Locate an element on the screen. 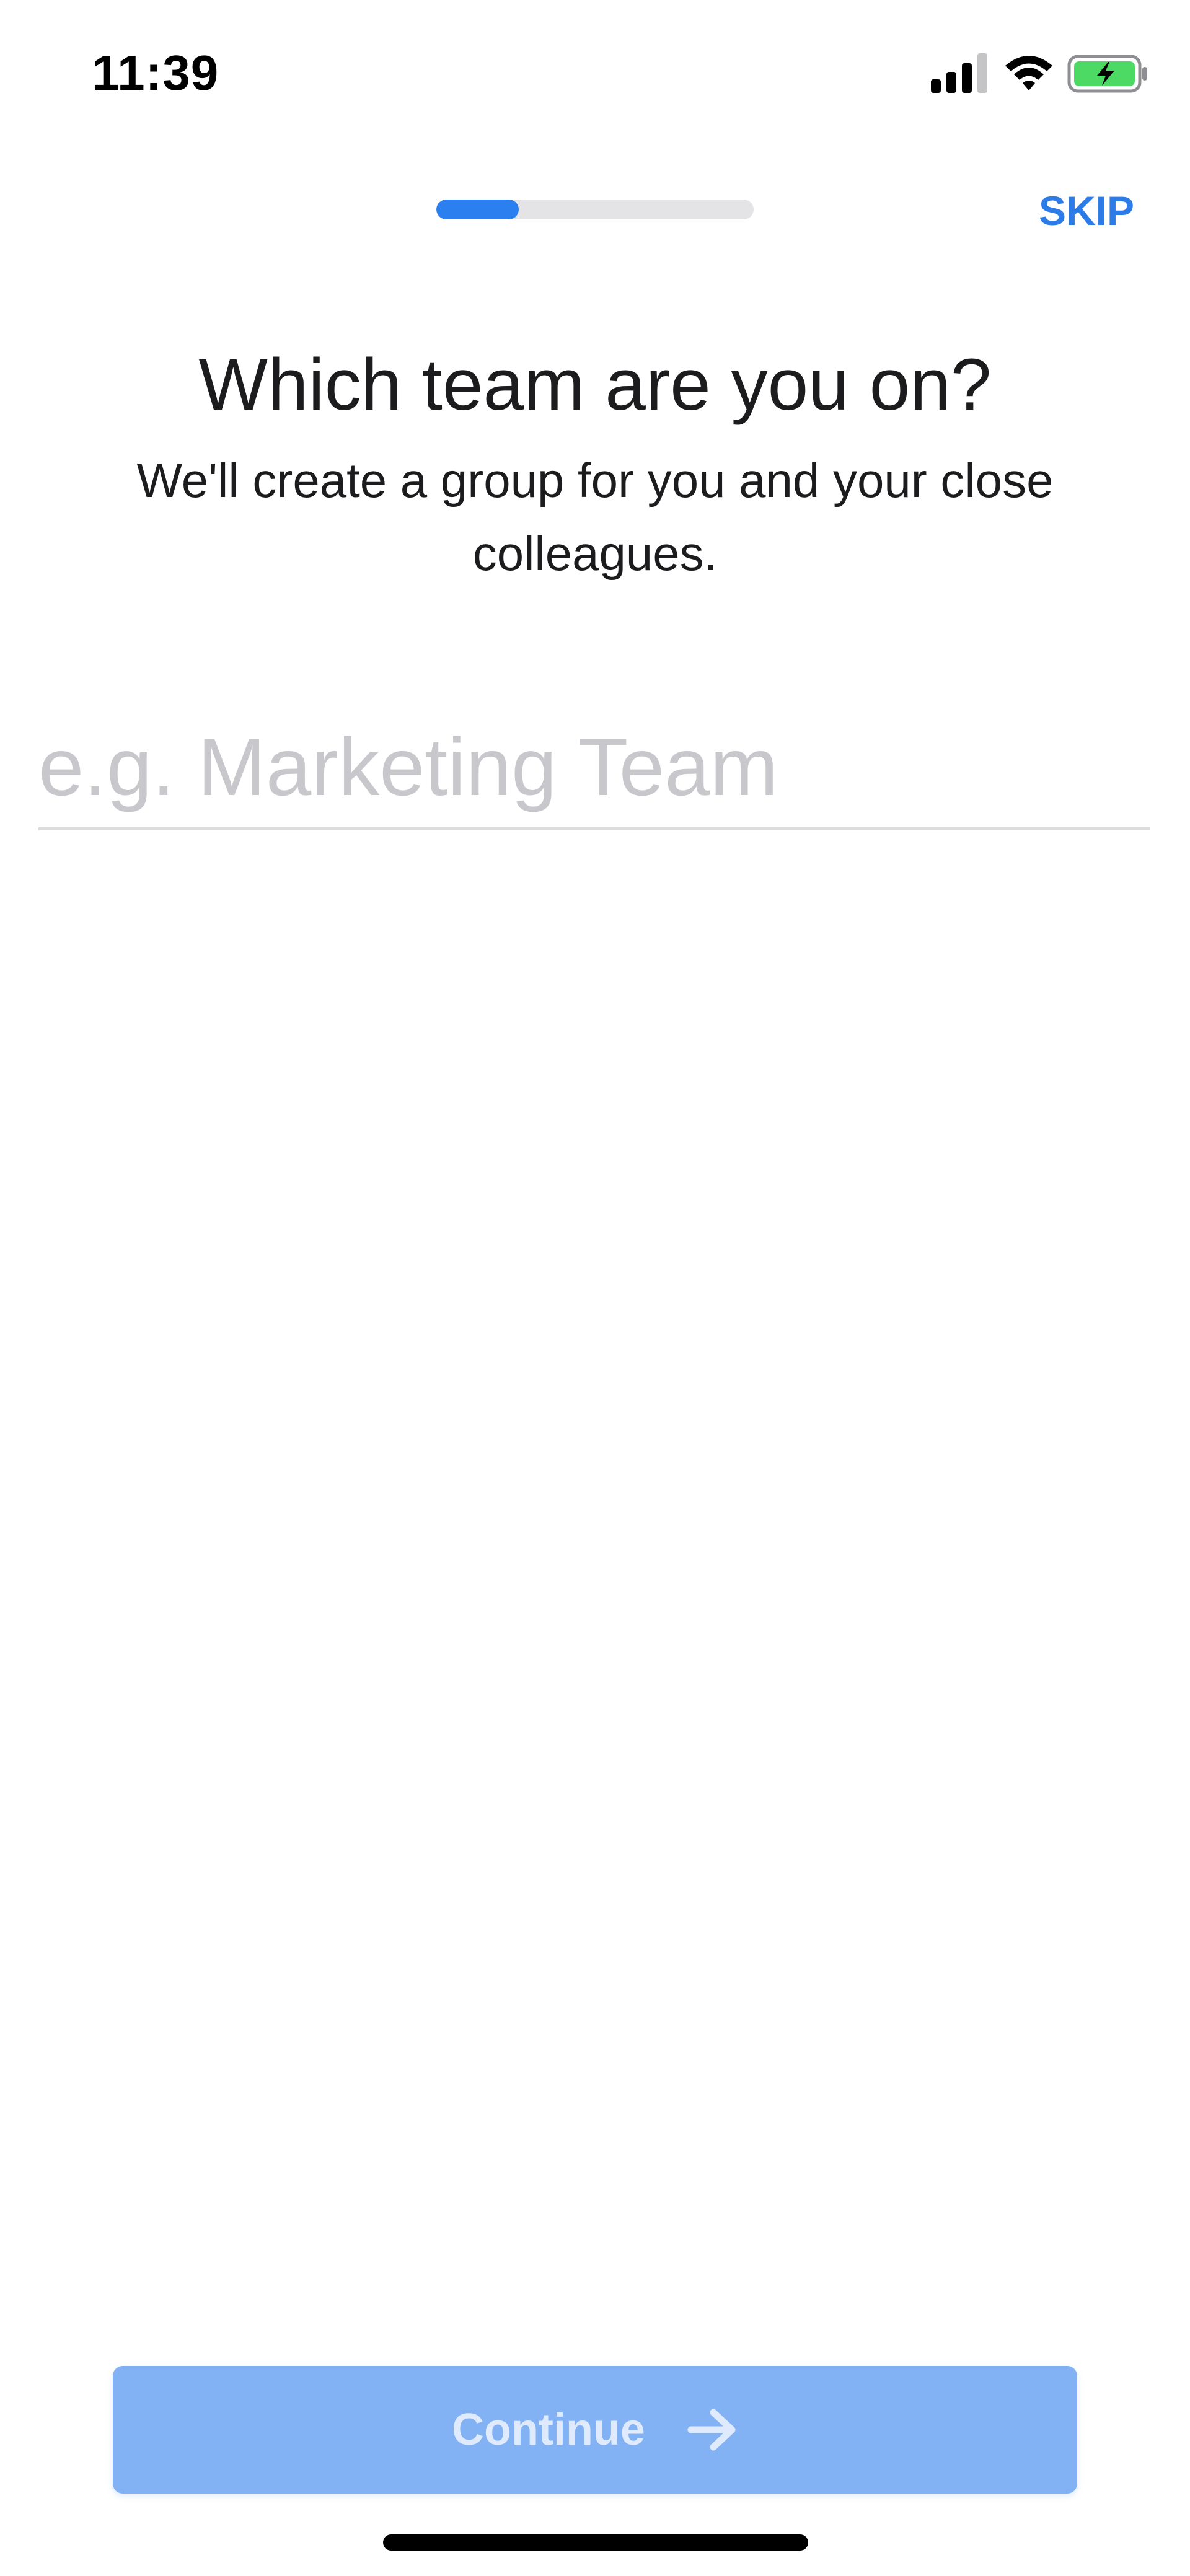  team-name-input is located at coordinates (594, 768).